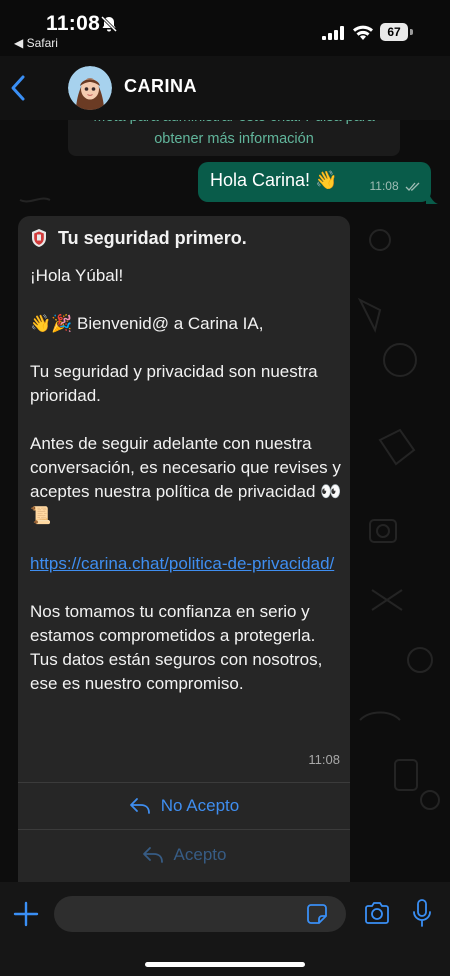  What do you see at coordinates (422, 913) in the screenshot?
I see `microphone-icon` at bounding box center [422, 913].